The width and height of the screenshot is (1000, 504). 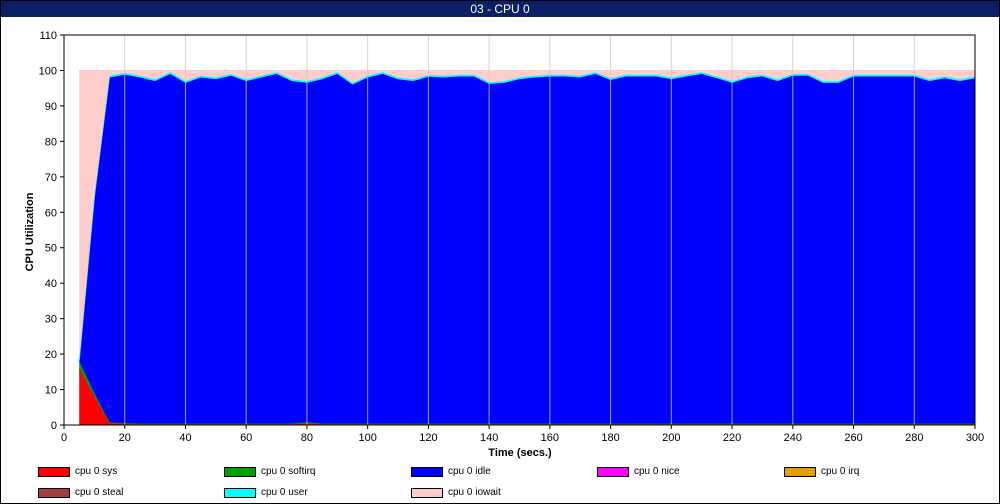 I want to click on y-tick-label: 100, so click(x=48, y=71).